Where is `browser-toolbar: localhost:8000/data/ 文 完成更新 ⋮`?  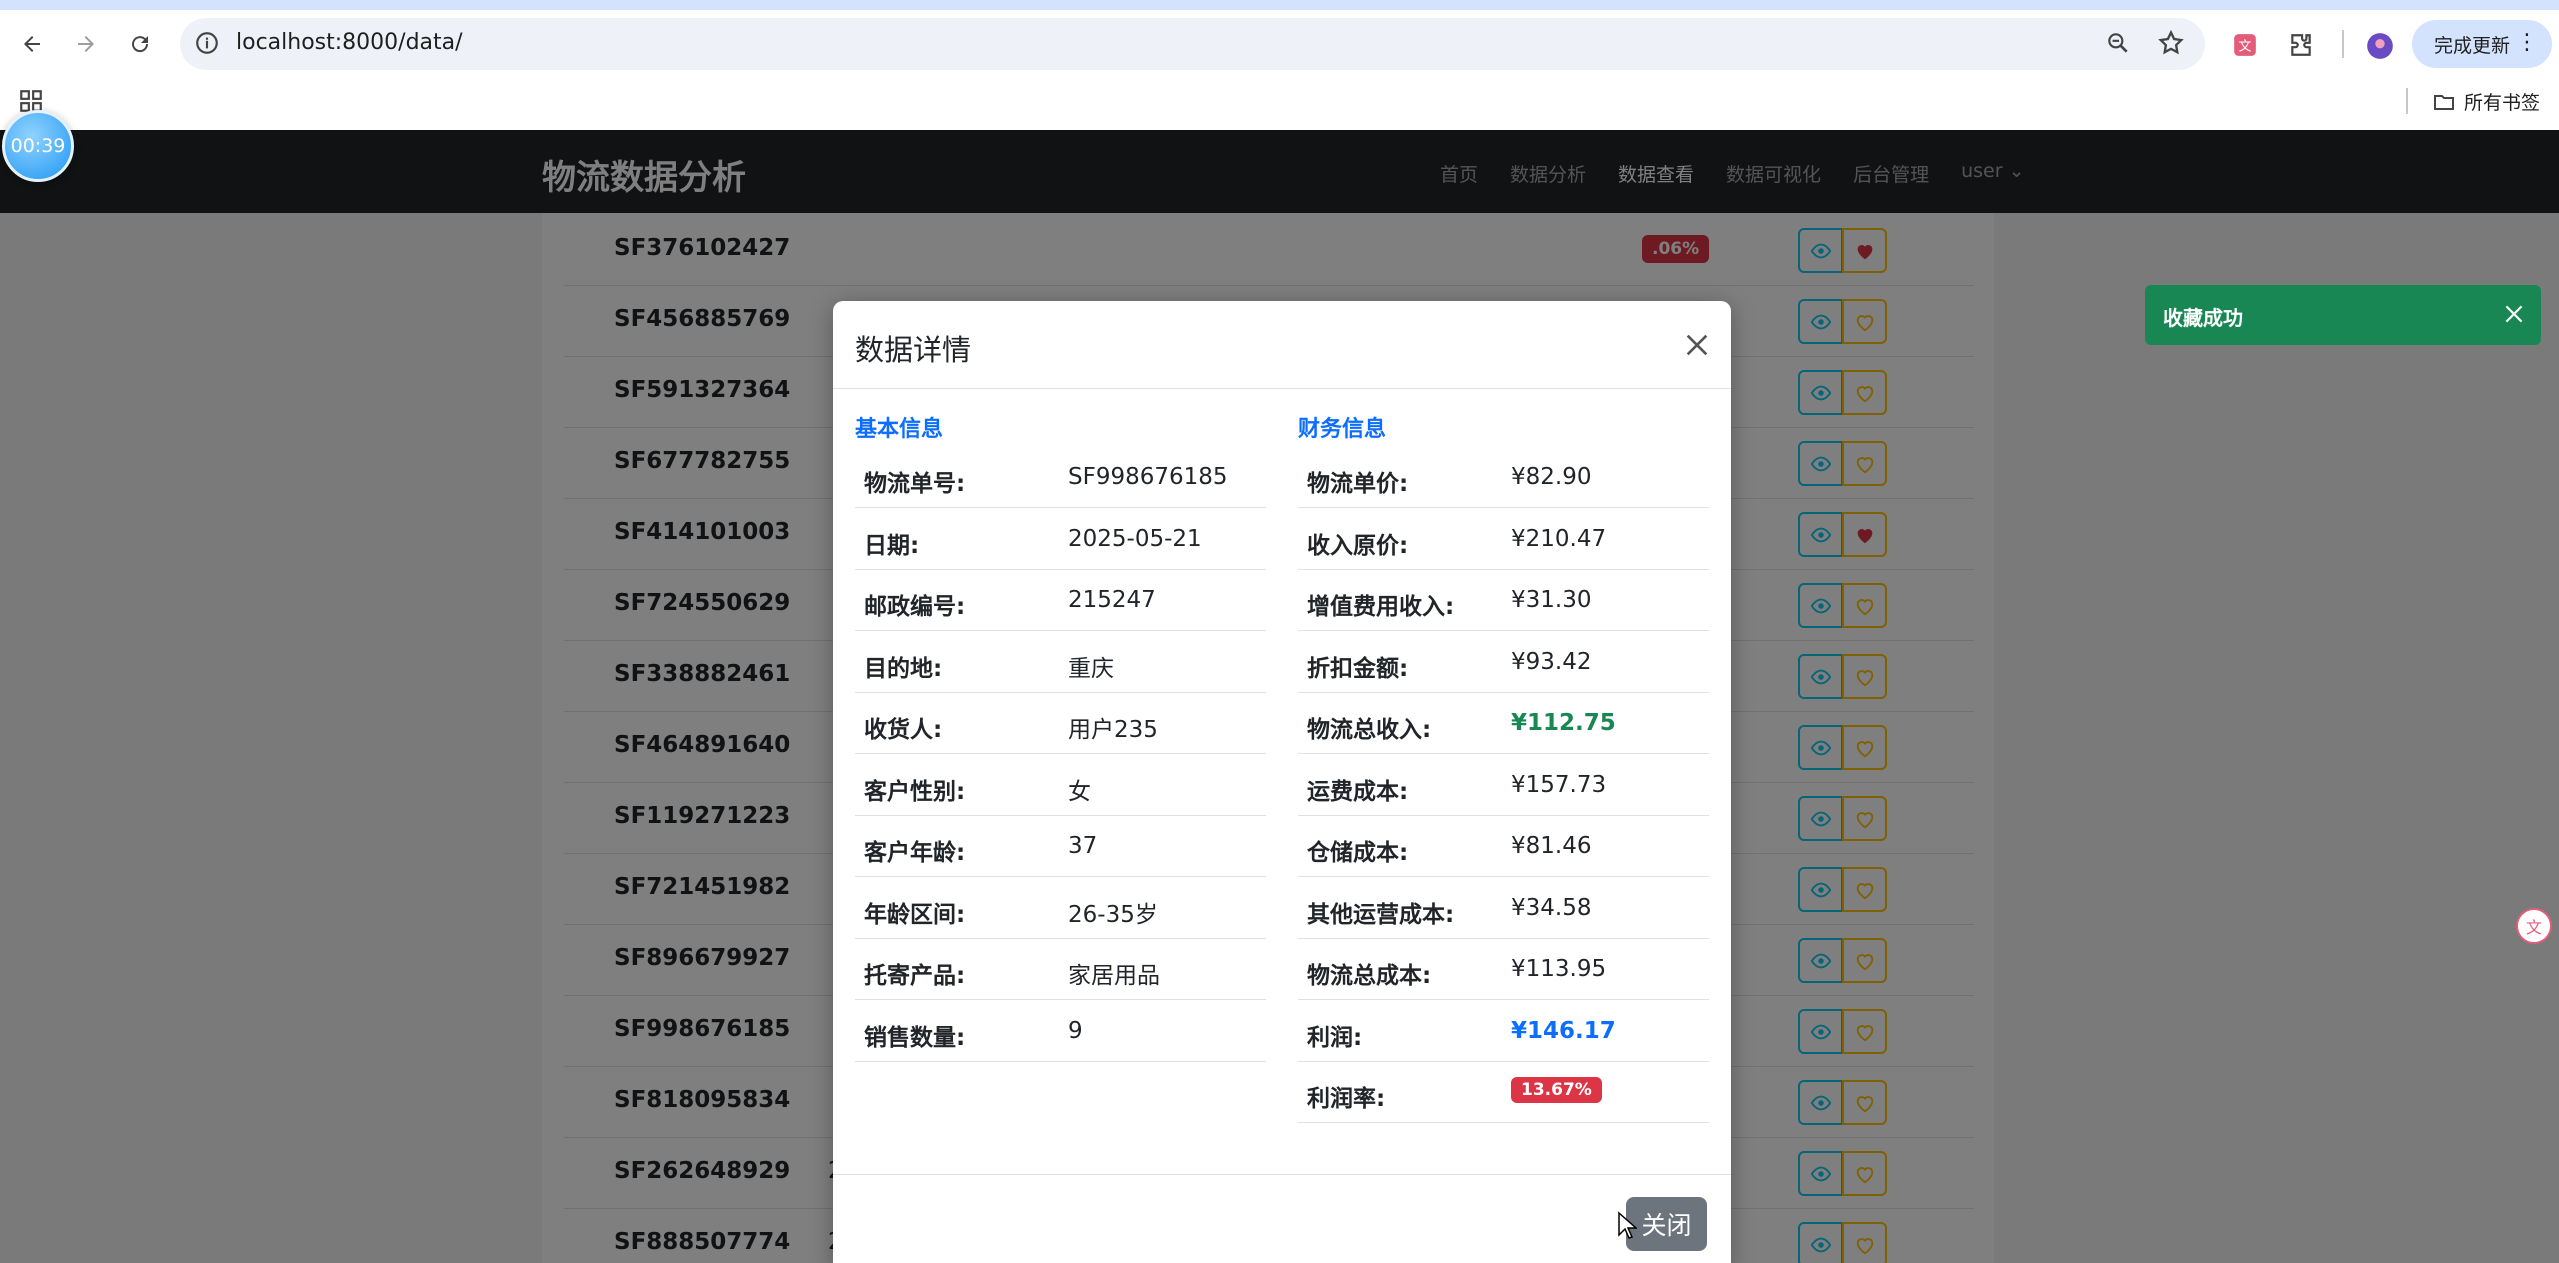 browser-toolbar: localhost:8000/data/ 文 完成更新 ⋮ is located at coordinates (1279, 44).